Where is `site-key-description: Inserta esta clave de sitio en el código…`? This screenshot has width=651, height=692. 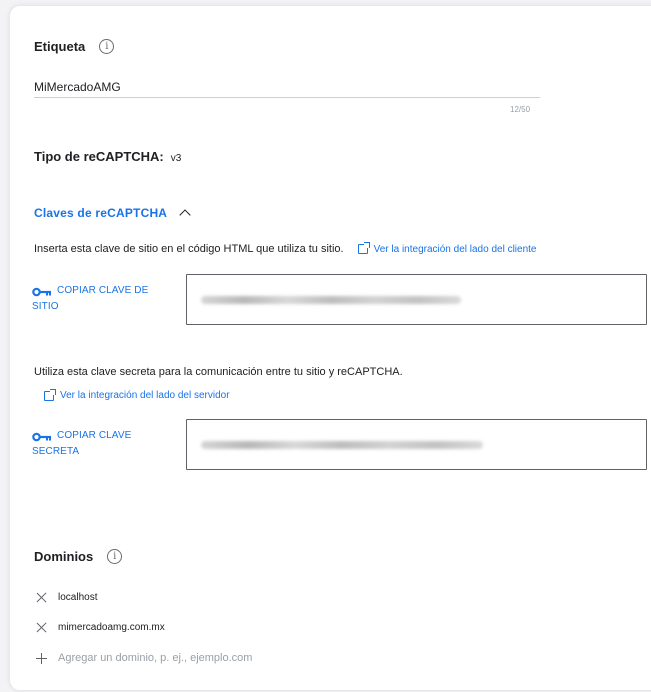
site-key-description: Inserta esta clave de sitio en el código… is located at coordinates (189, 249).